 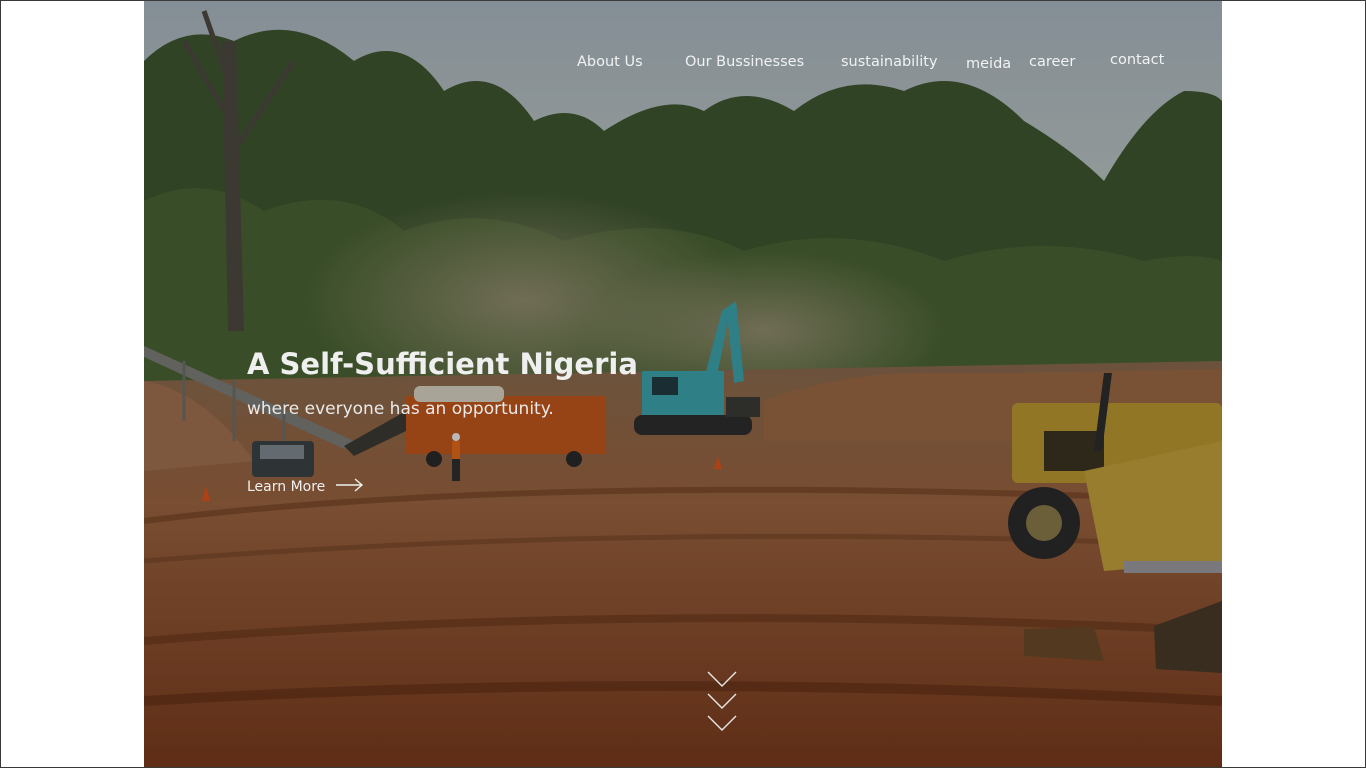 What do you see at coordinates (722, 702) in the screenshot?
I see `triple-chevron-down-icon` at bounding box center [722, 702].